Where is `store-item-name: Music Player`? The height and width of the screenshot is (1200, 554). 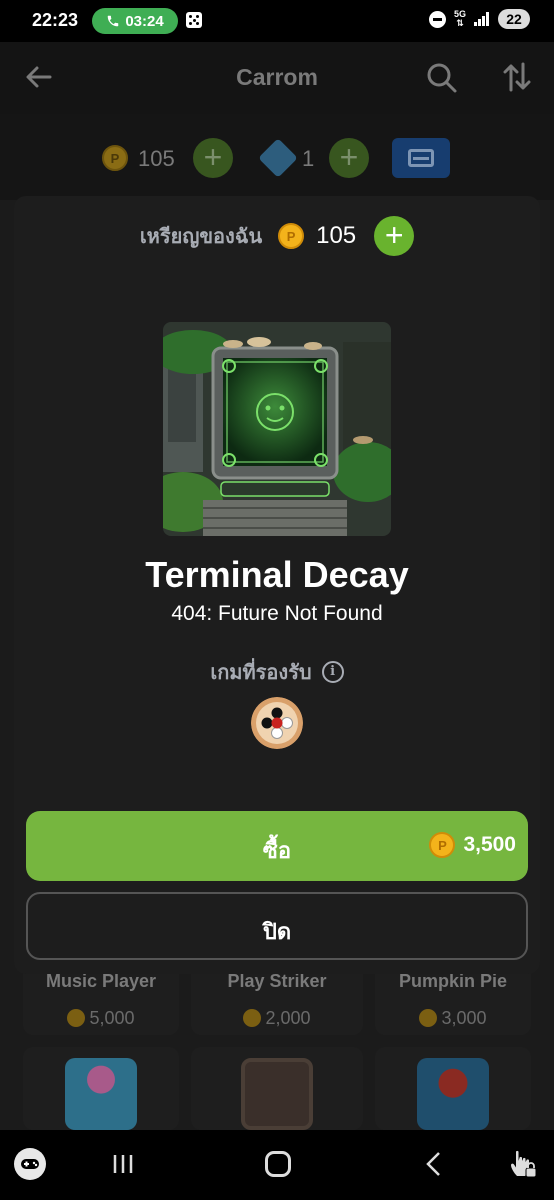
store-item-name: Music Player is located at coordinates (101, 981).